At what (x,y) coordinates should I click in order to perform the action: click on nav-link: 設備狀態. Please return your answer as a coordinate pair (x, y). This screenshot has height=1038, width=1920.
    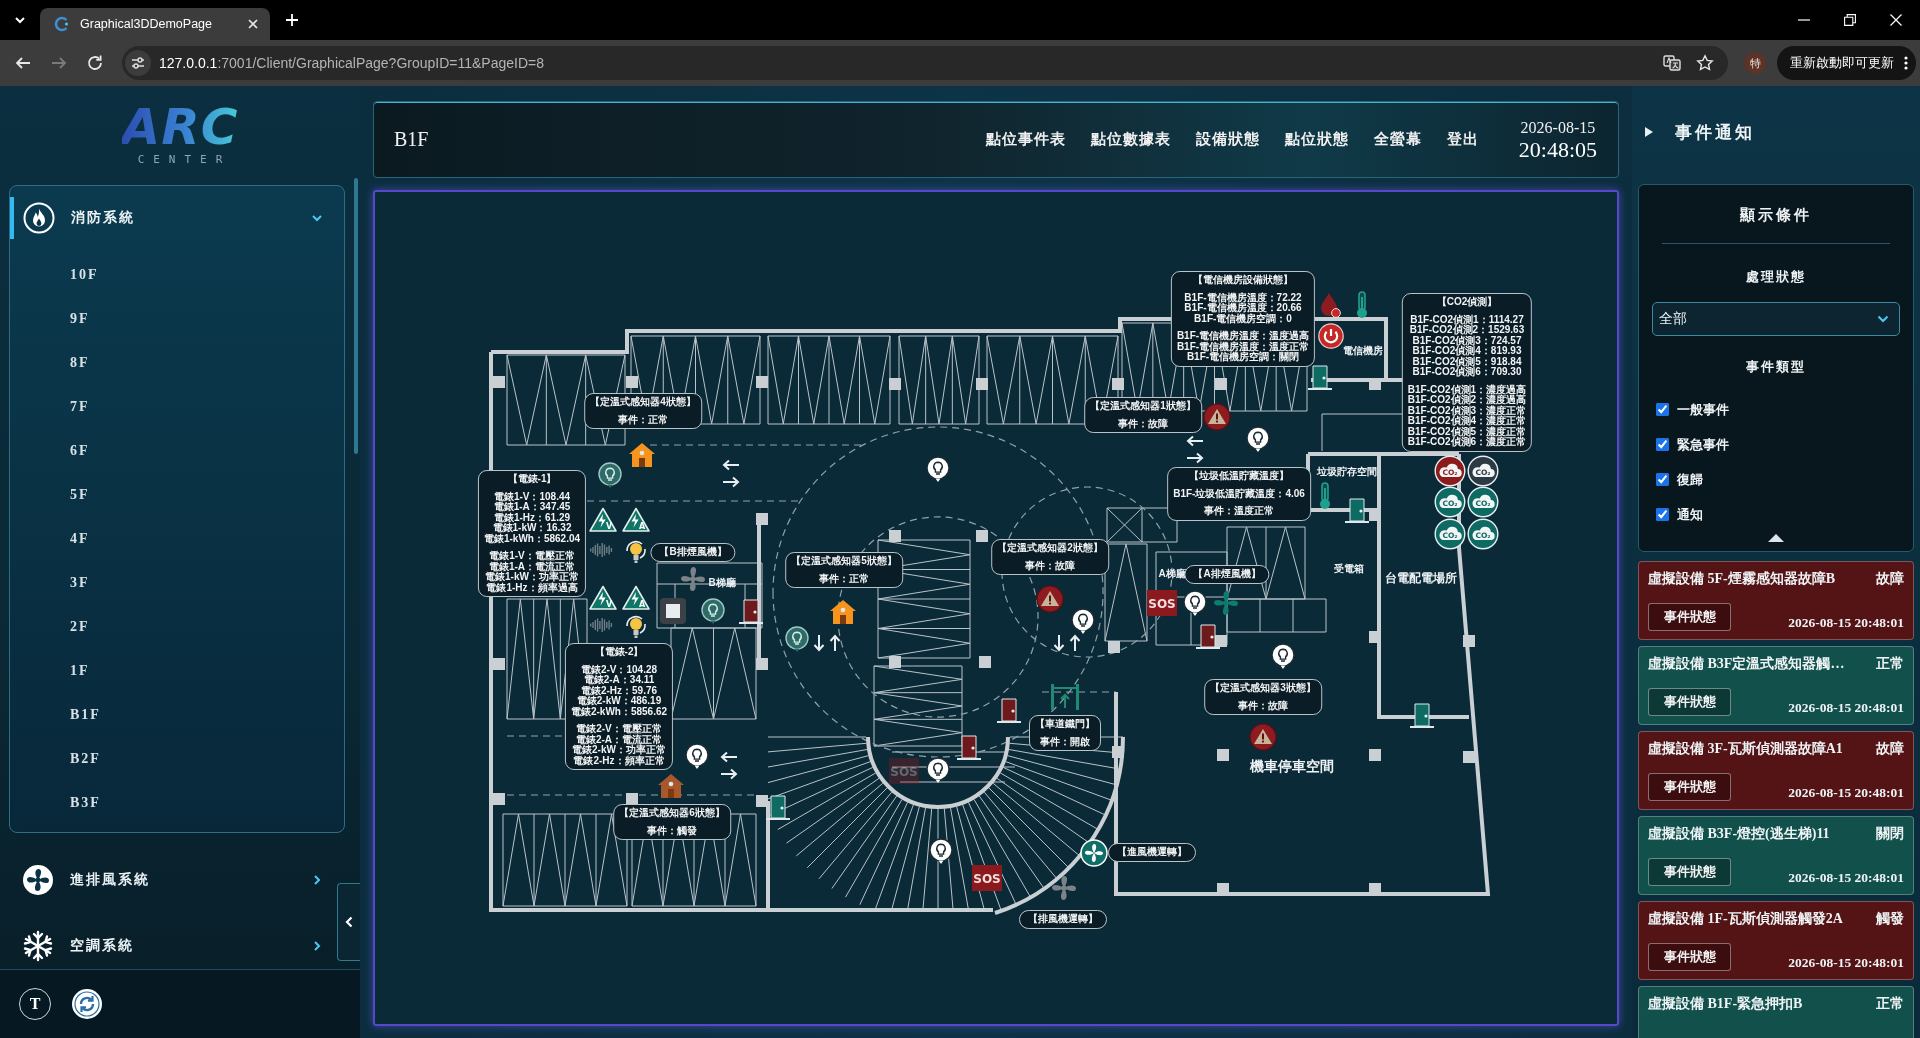
    Looking at the image, I should click on (1227, 139).